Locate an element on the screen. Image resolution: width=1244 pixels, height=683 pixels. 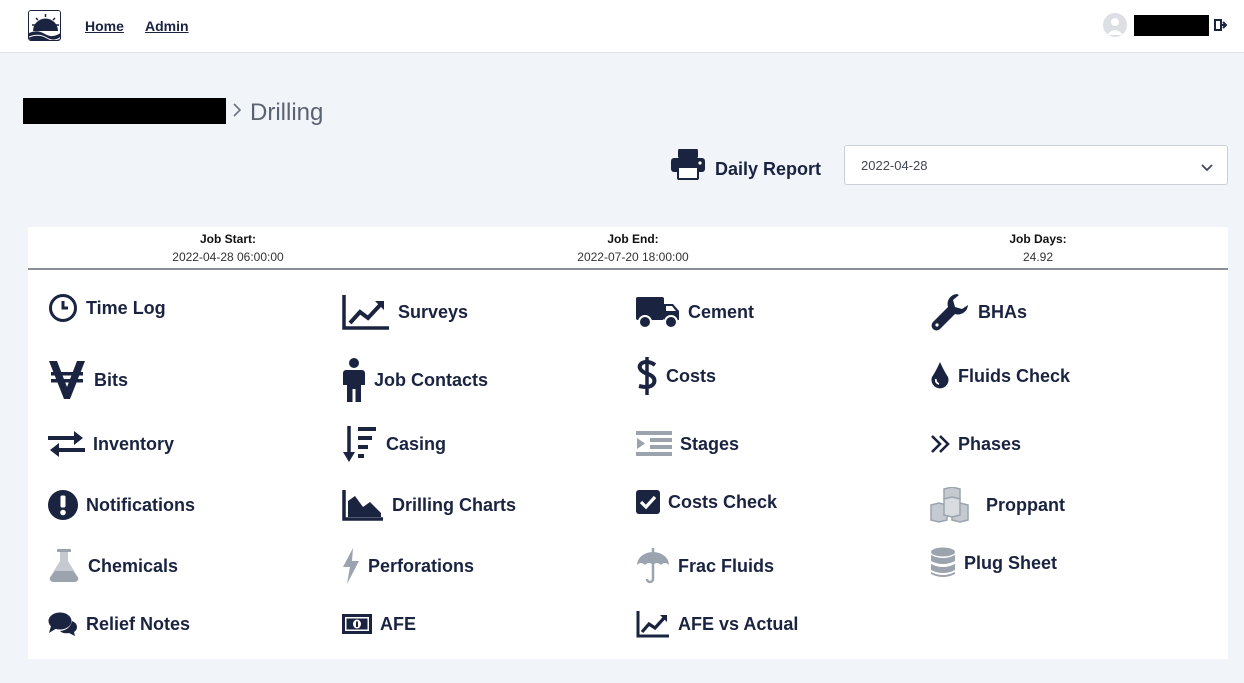
tile-label: Bits is located at coordinates (111, 379).